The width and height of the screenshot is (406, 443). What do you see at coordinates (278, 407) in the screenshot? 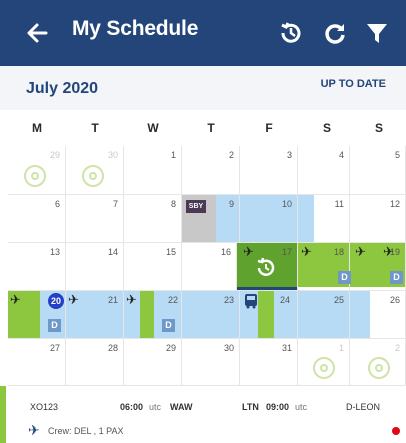
I see `arrival-time: 09:00` at bounding box center [278, 407].